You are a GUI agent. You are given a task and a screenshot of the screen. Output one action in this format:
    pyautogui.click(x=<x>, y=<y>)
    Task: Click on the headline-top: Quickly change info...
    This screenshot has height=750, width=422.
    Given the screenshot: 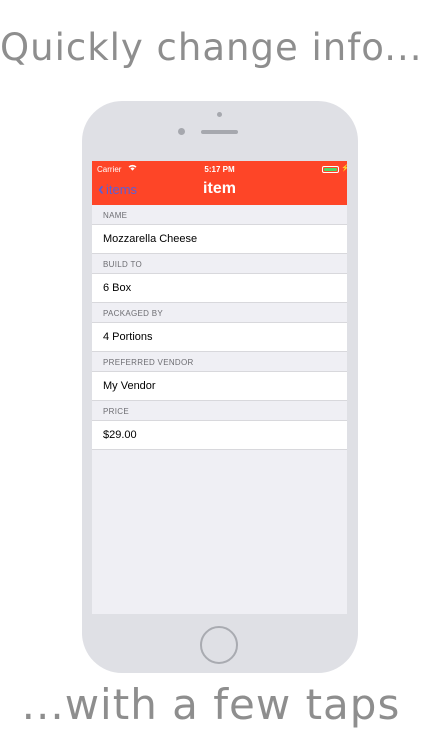 What is the action you would take?
    pyautogui.click(x=211, y=47)
    